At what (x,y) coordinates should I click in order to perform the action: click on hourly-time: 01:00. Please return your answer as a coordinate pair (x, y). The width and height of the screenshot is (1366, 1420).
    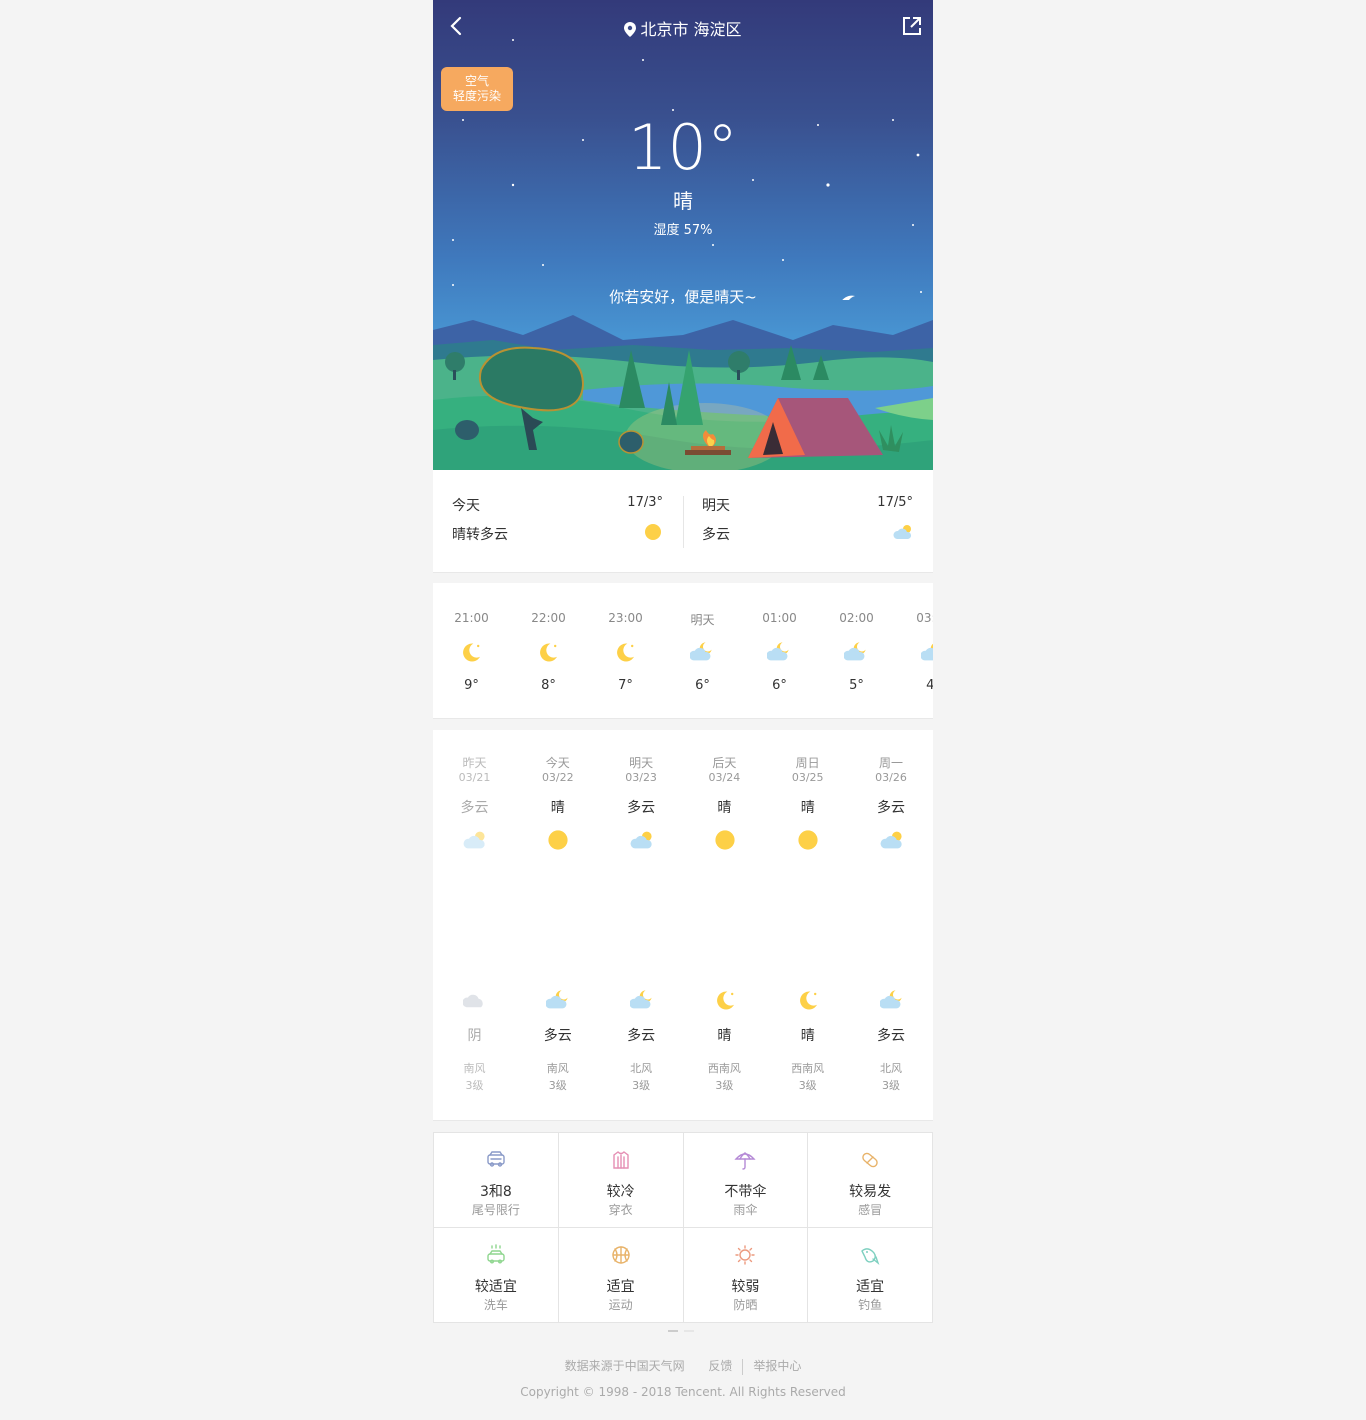
    Looking at the image, I should click on (779, 618).